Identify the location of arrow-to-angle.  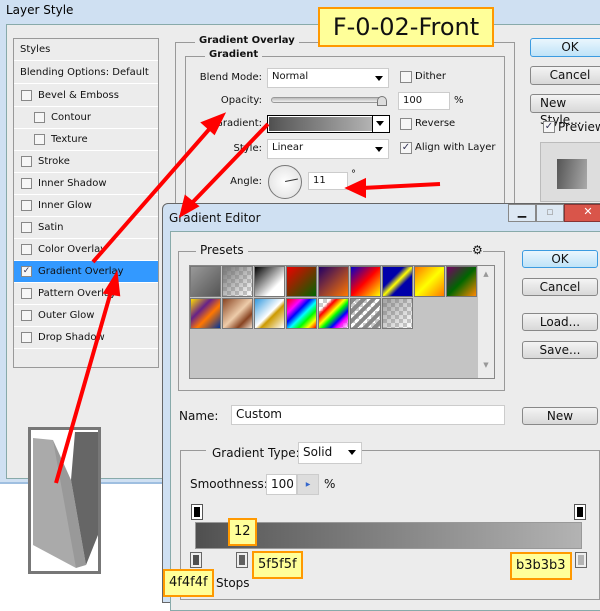
(401, 186).